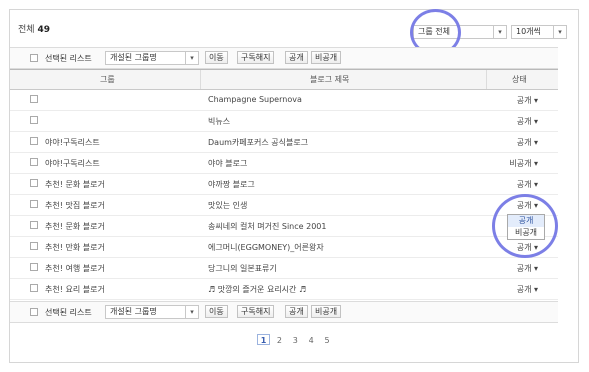 This screenshot has width=589, height=372. Describe the element at coordinates (284, 79) in the screenshot. I see `table-header: 그룹 블로그 제목 상태` at that location.